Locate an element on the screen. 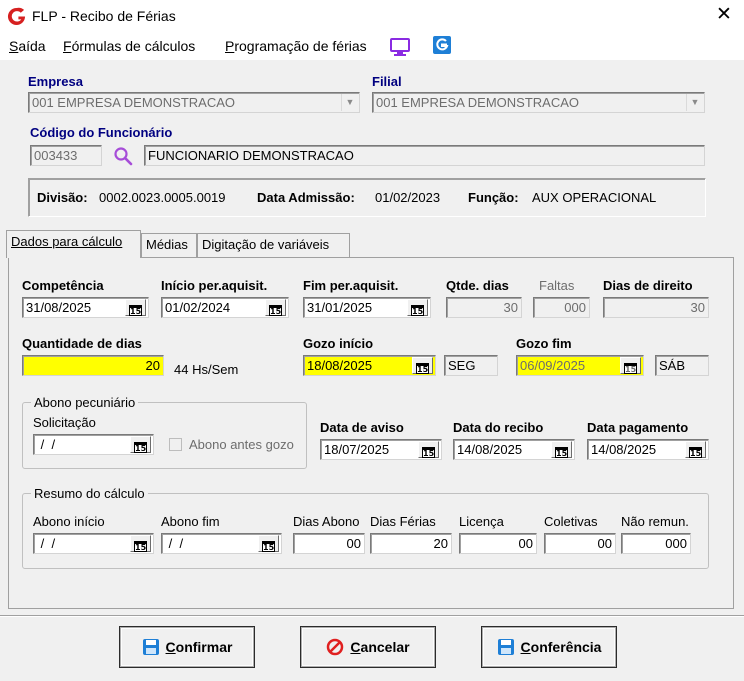 The image size is (744, 681). monitor-icon is located at coordinates (400, 47).